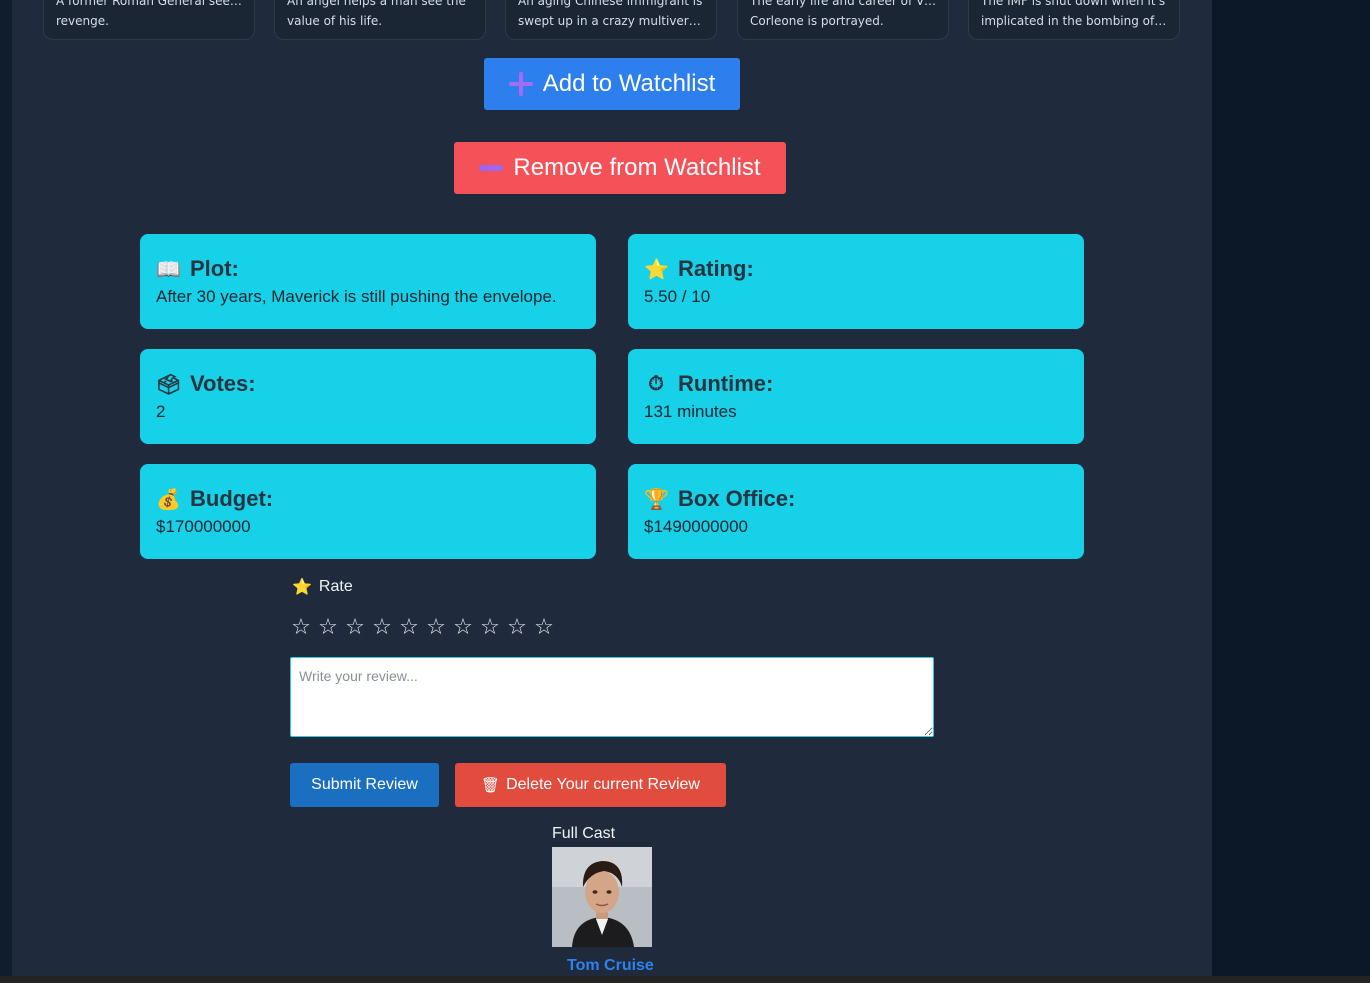 This screenshot has height=983, width=1370. Describe the element at coordinates (629, 83) in the screenshot. I see `add-to-watchlist-label: Add to Watchlist` at that location.